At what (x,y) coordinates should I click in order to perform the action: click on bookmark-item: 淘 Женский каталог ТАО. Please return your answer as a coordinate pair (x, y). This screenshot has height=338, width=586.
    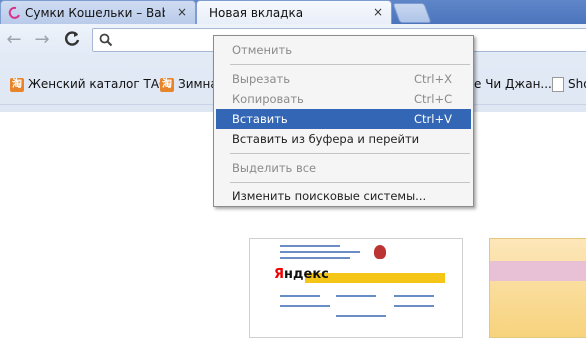
    Looking at the image, I should click on (89, 84).